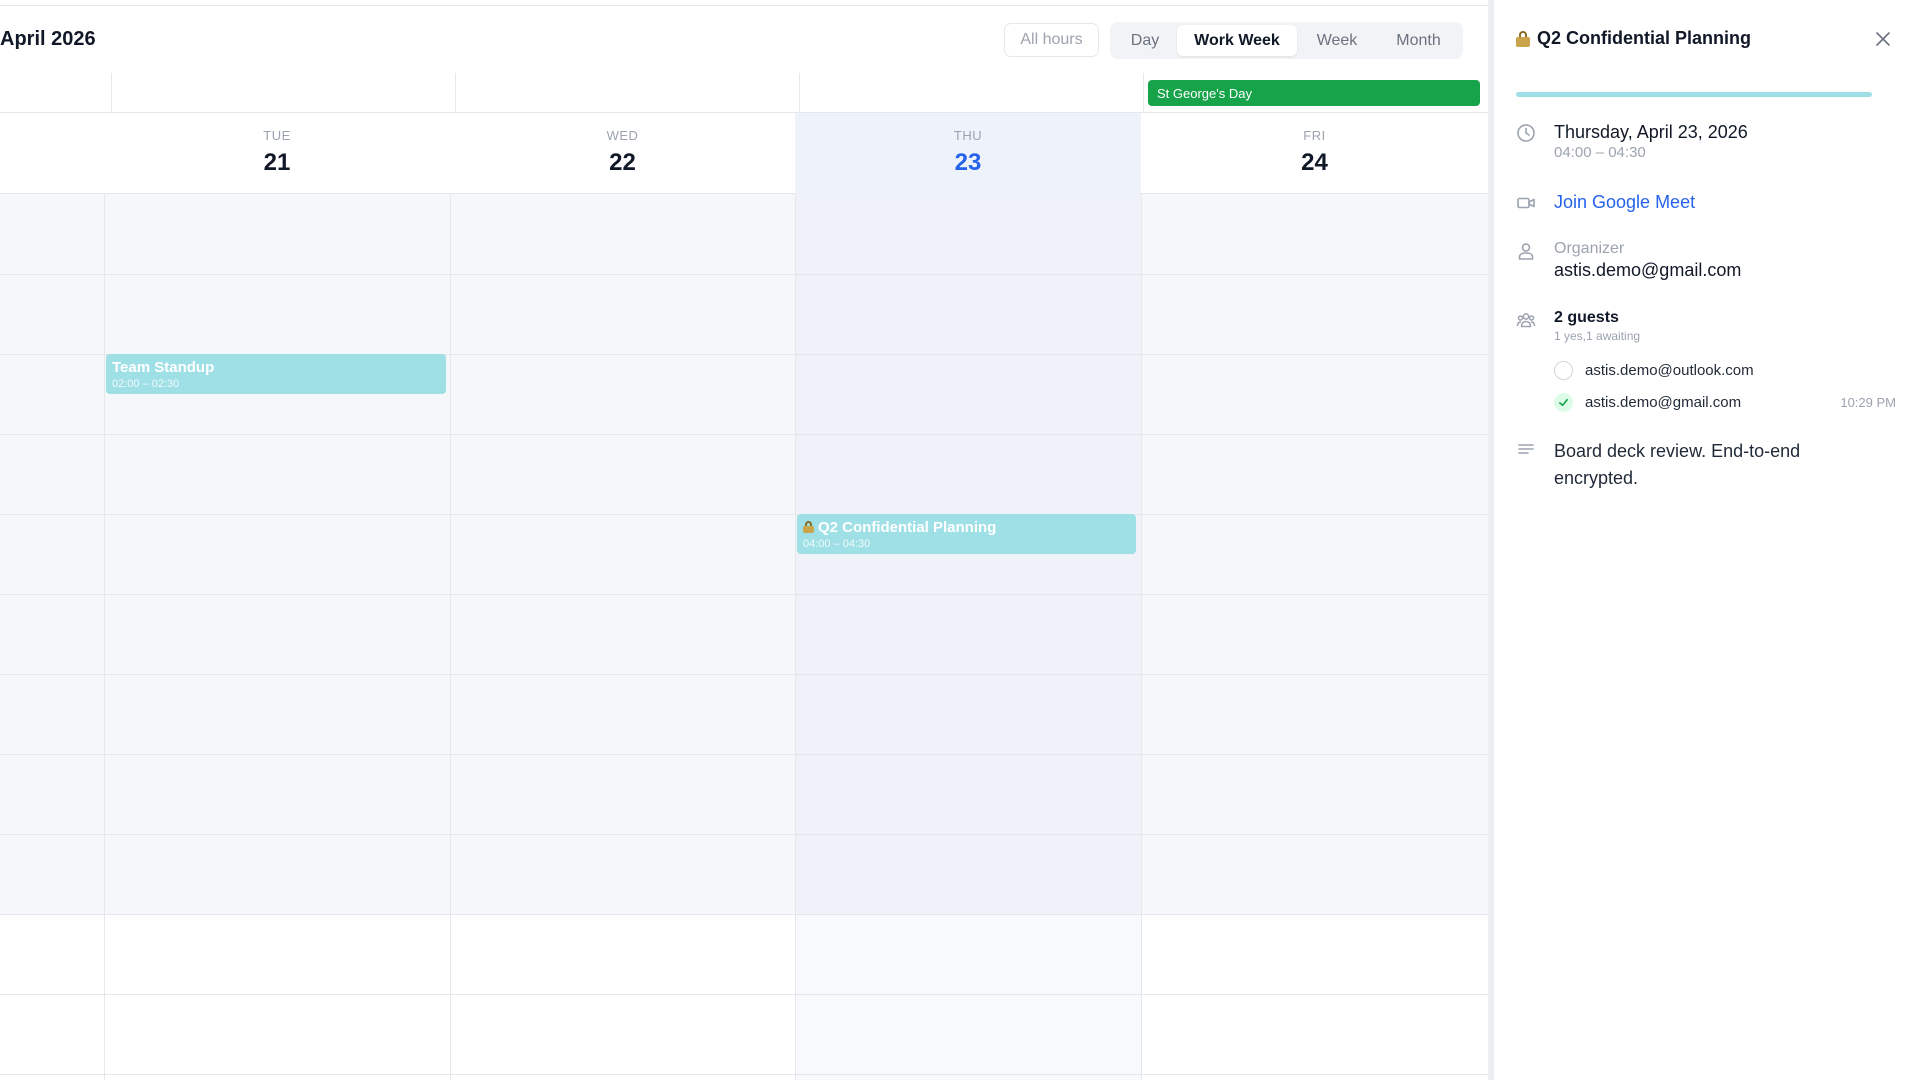 The width and height of the screenshot is (1920, 1080). Describe the element at coordinates (1526, 449) in the screenshot. I see `text-lines-icon` at that location.